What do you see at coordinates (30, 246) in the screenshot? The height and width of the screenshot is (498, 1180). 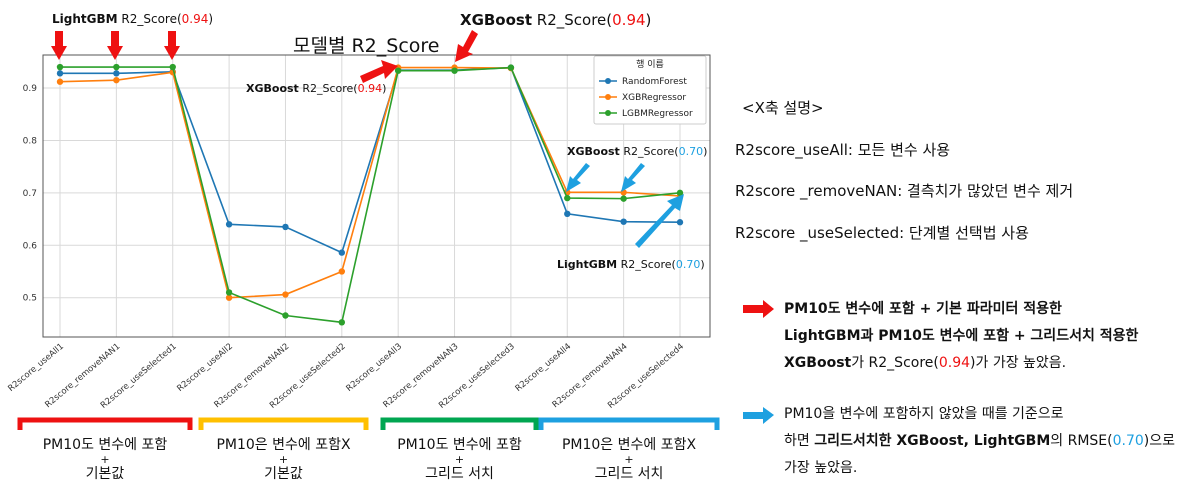 I see `y-tick-label: 0.6` at bounding box center [30, 246].